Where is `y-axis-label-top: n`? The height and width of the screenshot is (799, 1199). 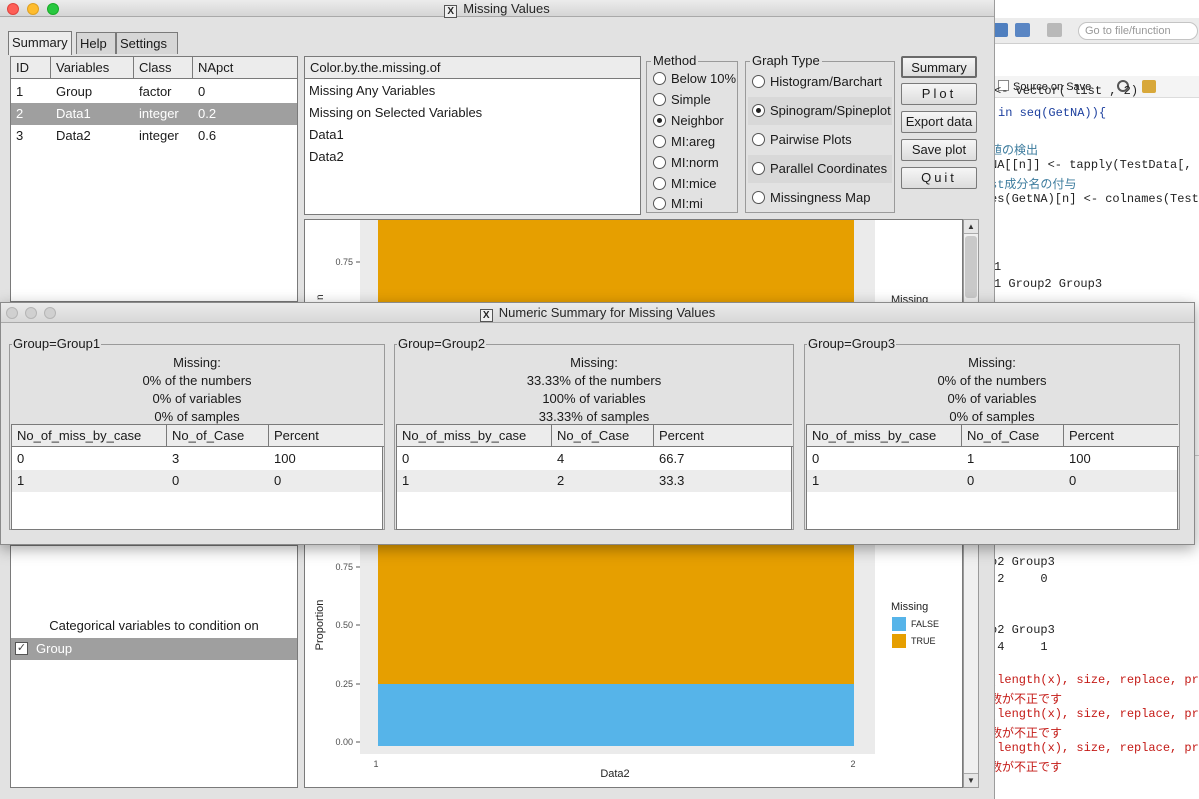
y-axis-label-top: n is located at coordinates (320, 297).